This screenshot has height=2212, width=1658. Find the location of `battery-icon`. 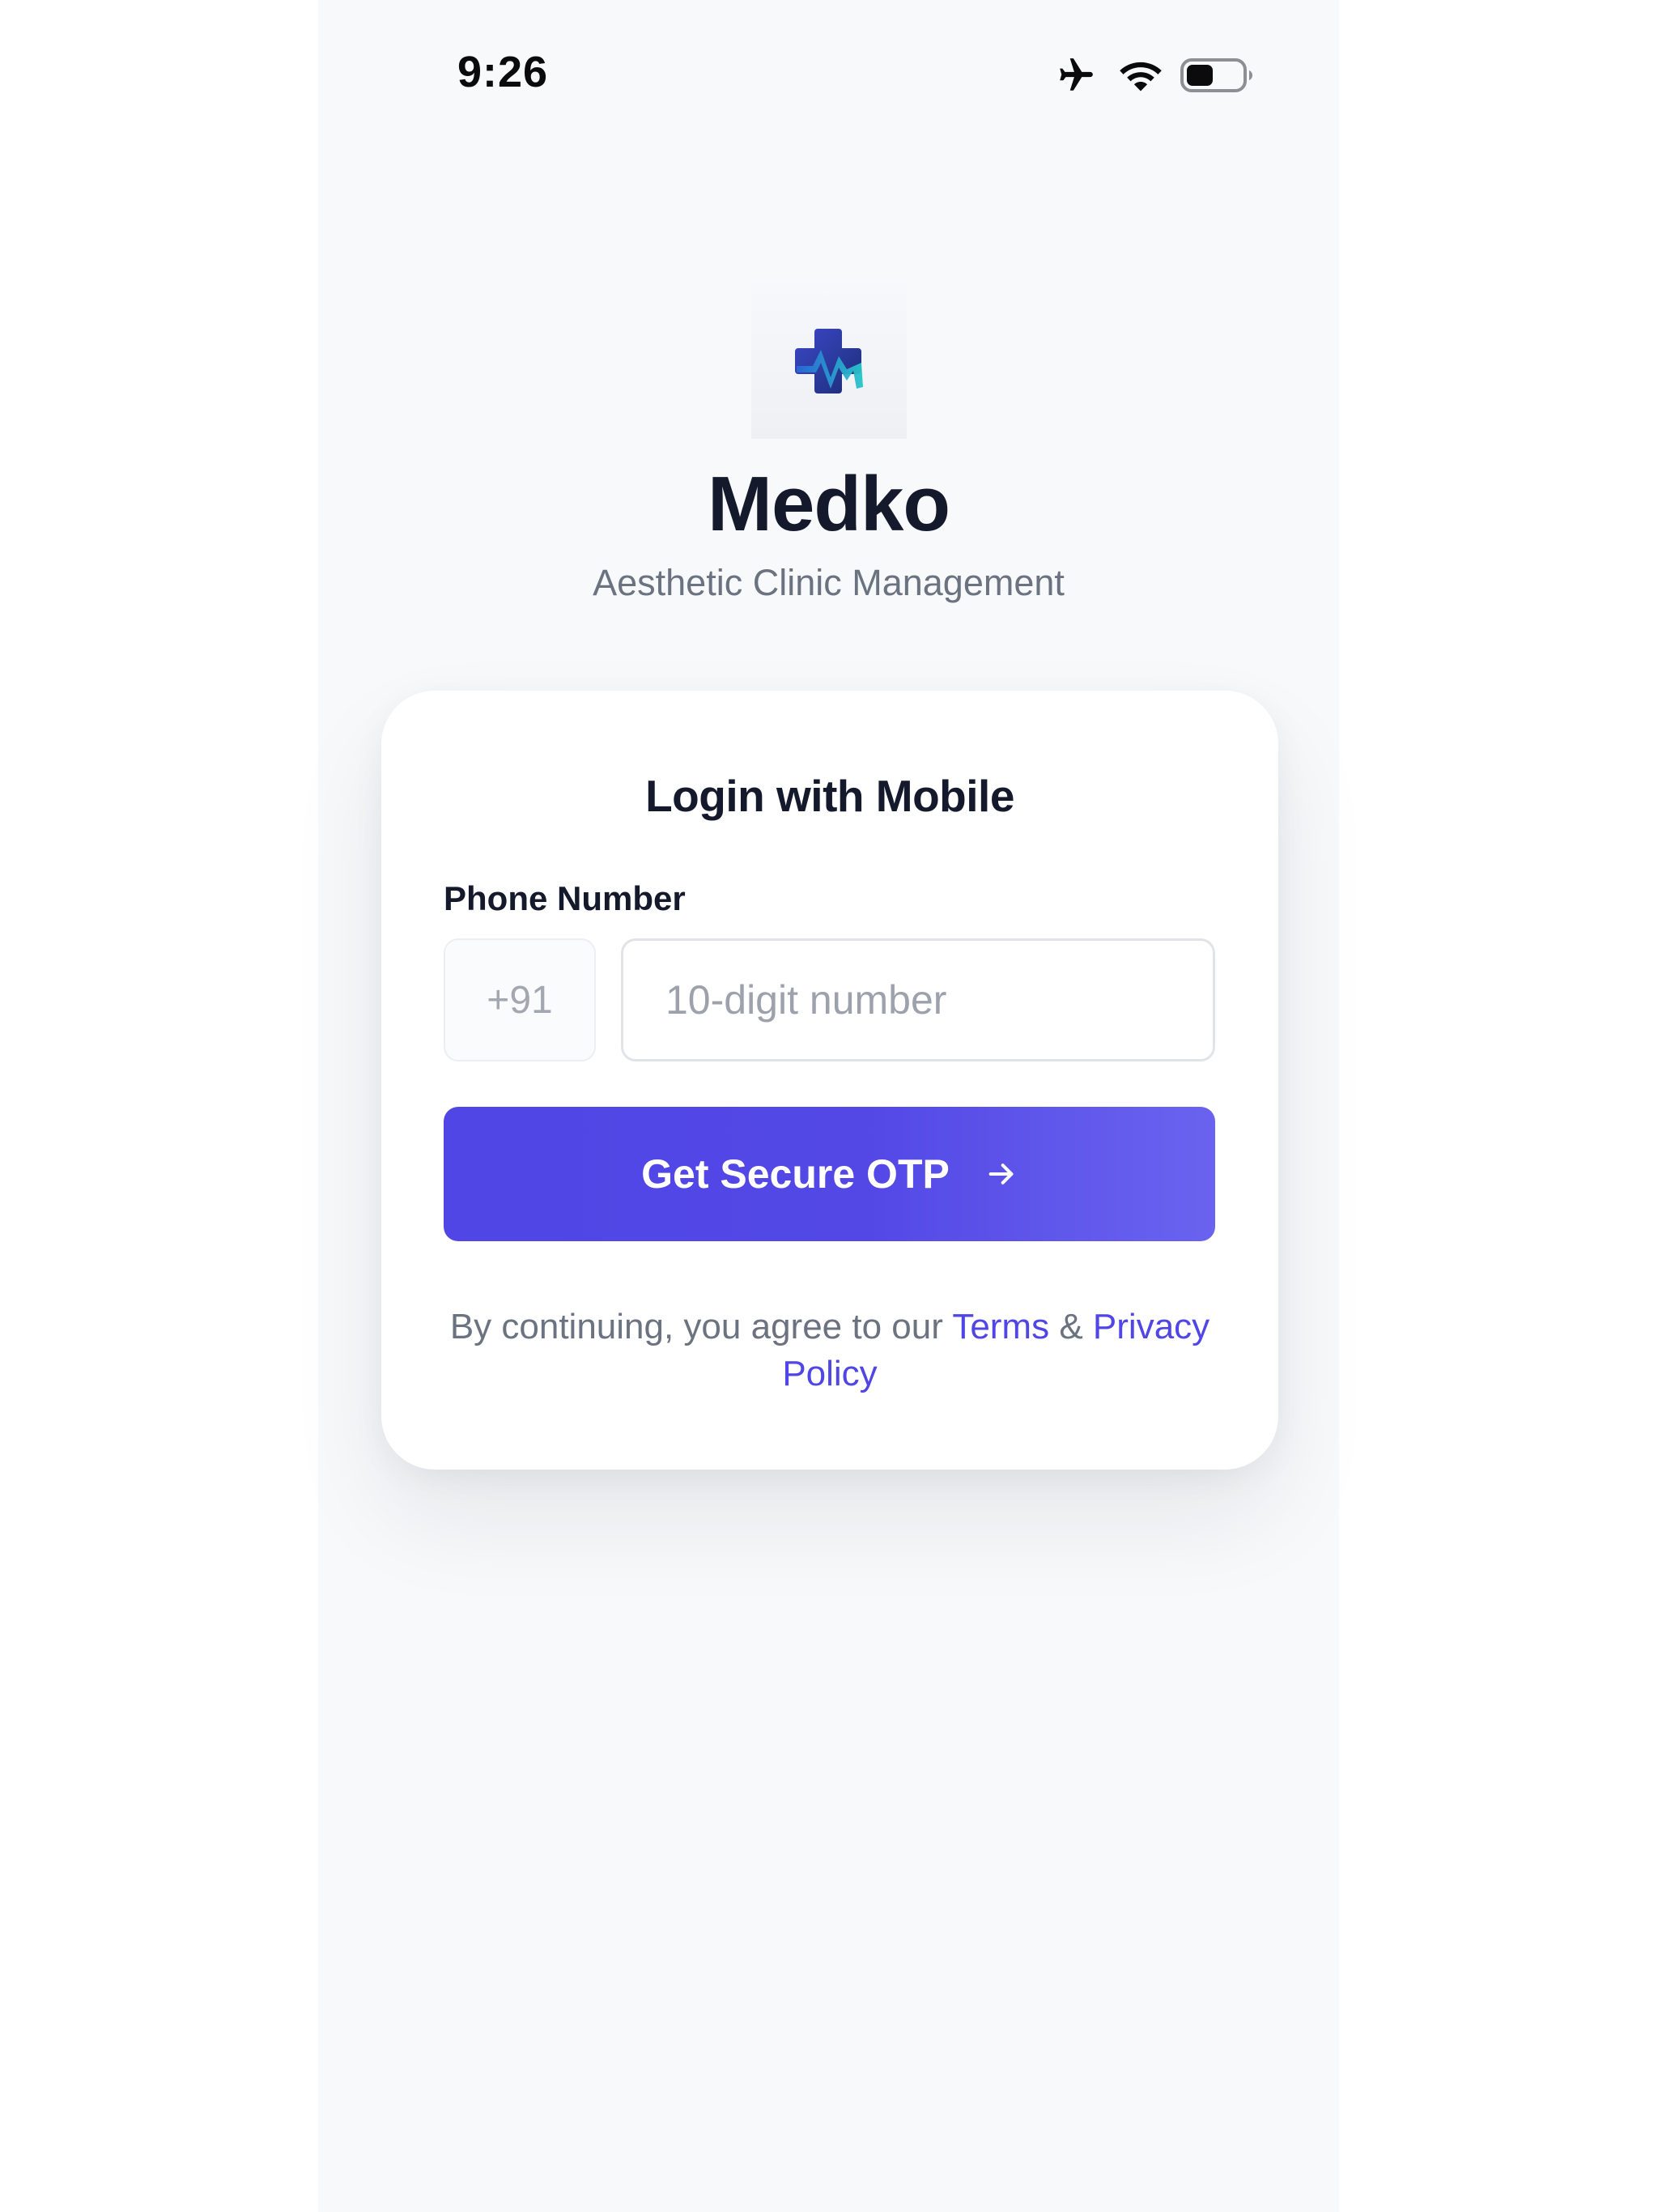

battery-icon is located at coordinates (1216, 75).